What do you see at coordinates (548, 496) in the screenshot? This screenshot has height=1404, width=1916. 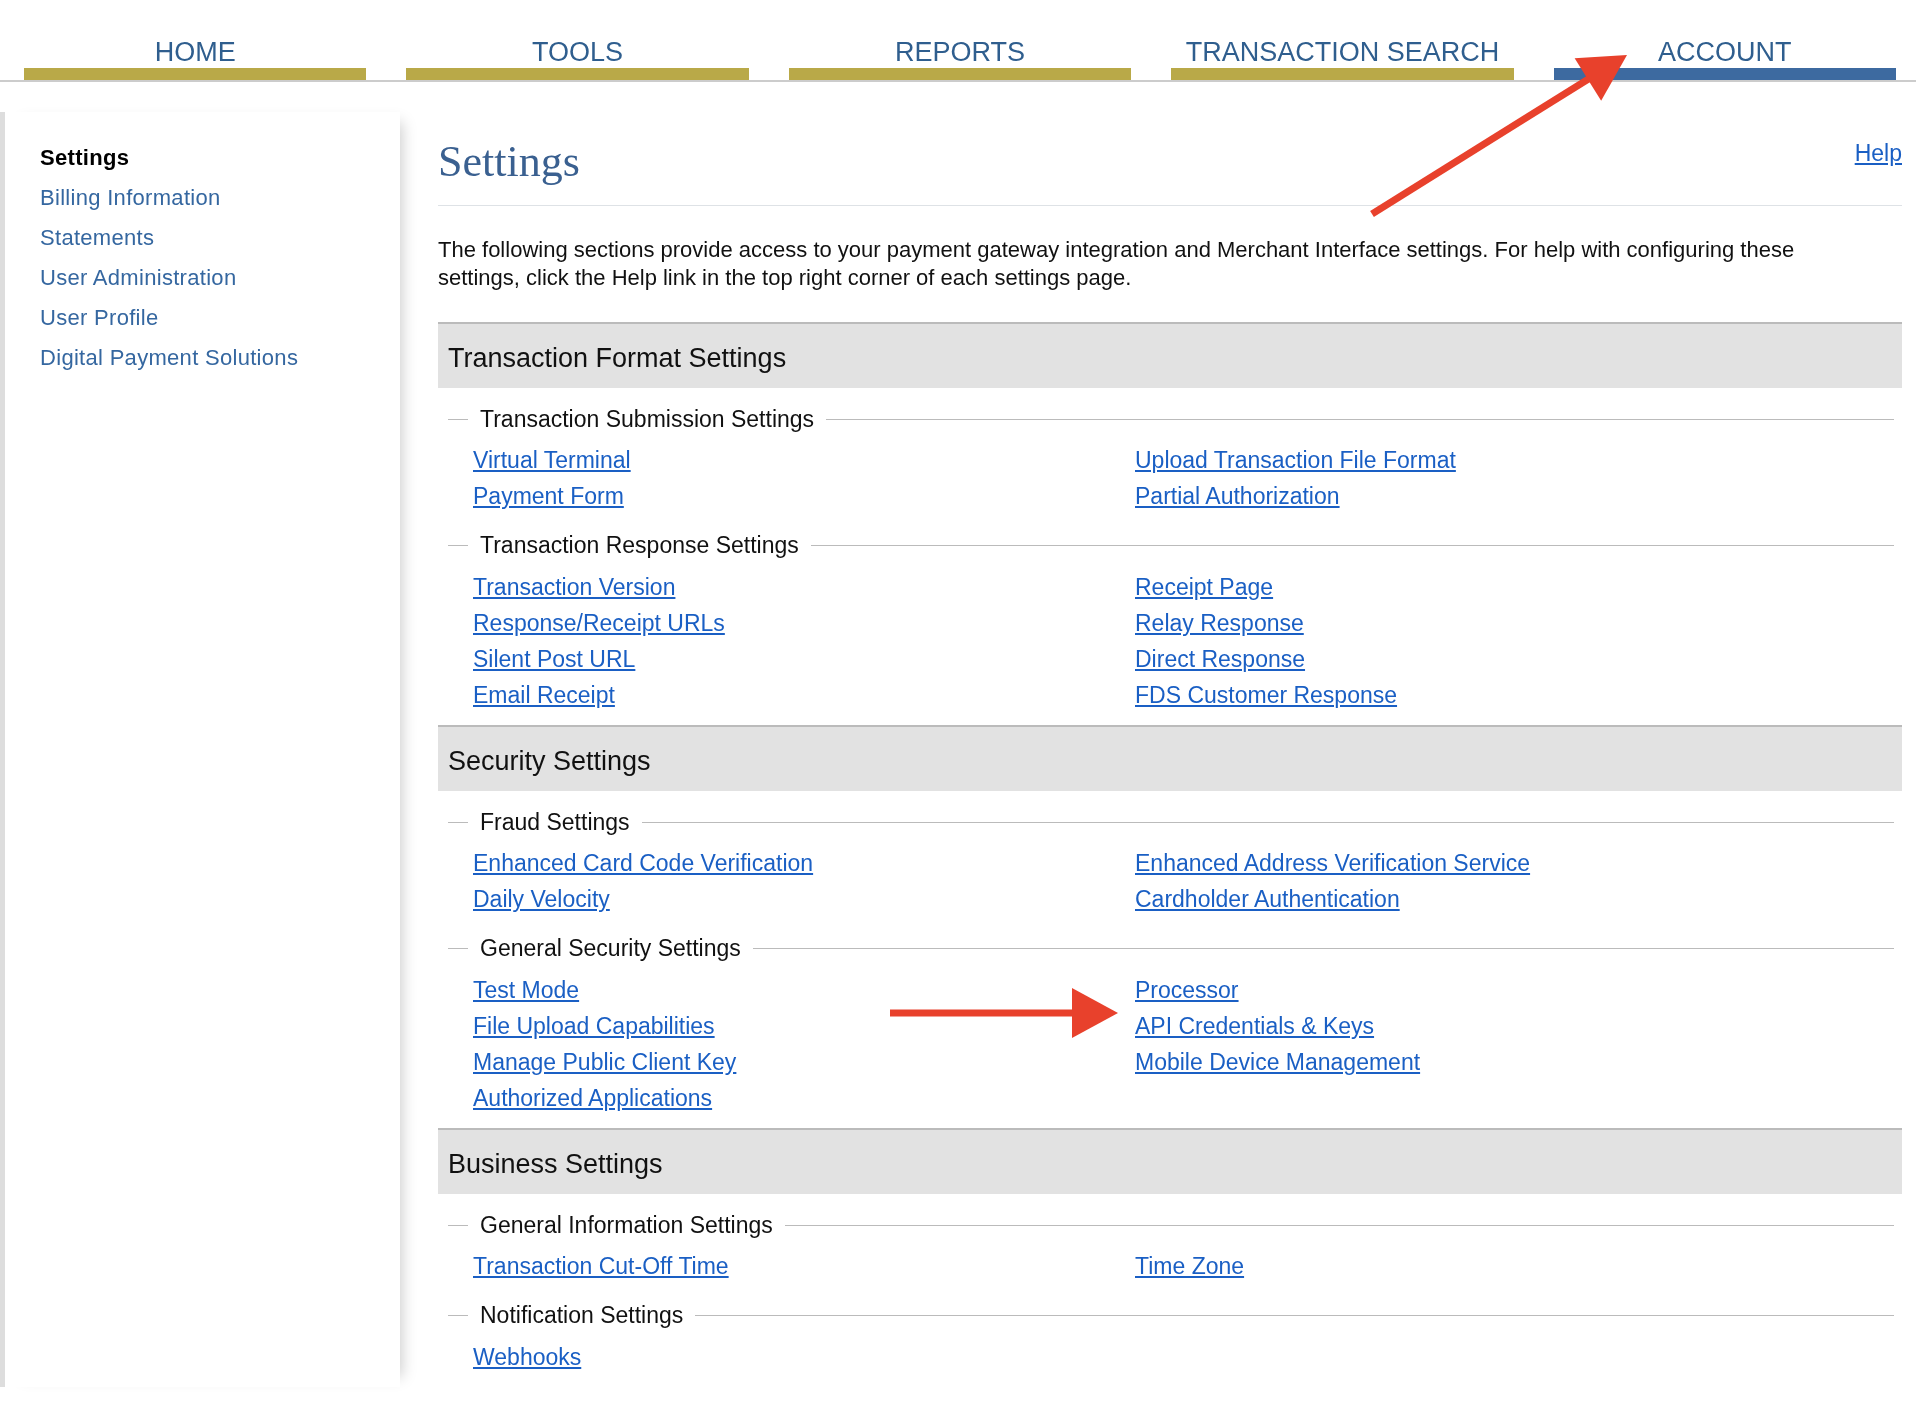 I see `settings-link: Payment Form` at bounding box center [548, 496].